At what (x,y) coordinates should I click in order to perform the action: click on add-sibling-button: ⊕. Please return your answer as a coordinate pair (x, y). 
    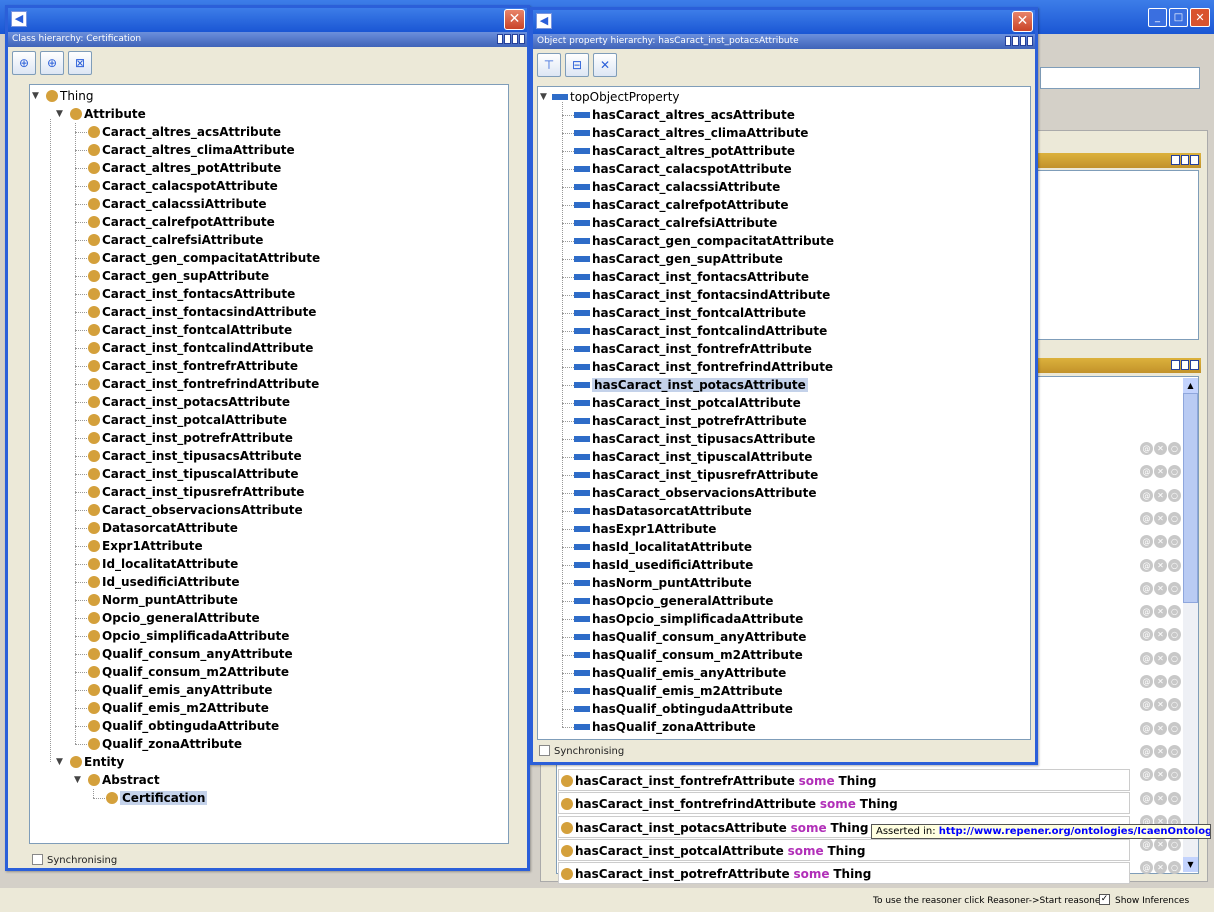
    Looking at the image, I should click on (52, 63).